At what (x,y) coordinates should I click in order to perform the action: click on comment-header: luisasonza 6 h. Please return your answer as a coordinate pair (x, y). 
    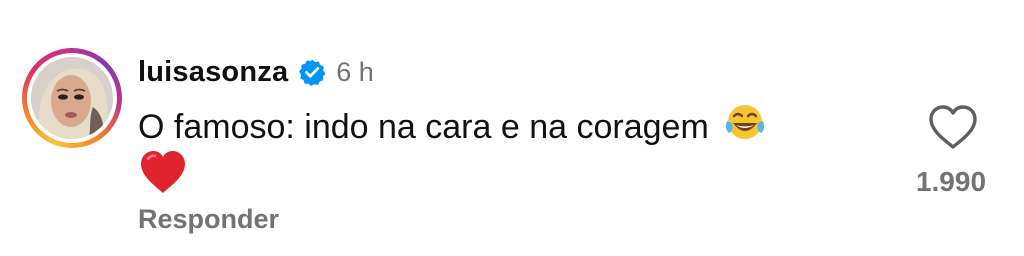
    Looking at the image, I should click on (256, 72).